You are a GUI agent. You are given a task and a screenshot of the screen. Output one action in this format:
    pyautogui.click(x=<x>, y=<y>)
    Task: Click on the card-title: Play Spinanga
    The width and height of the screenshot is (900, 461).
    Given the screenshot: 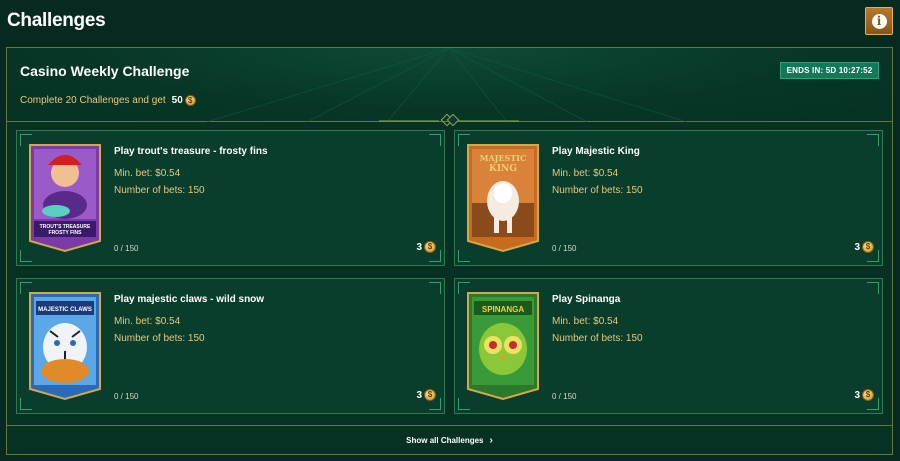 What is the action you would take?
    pyautogui.click(x=586, y=299)
    